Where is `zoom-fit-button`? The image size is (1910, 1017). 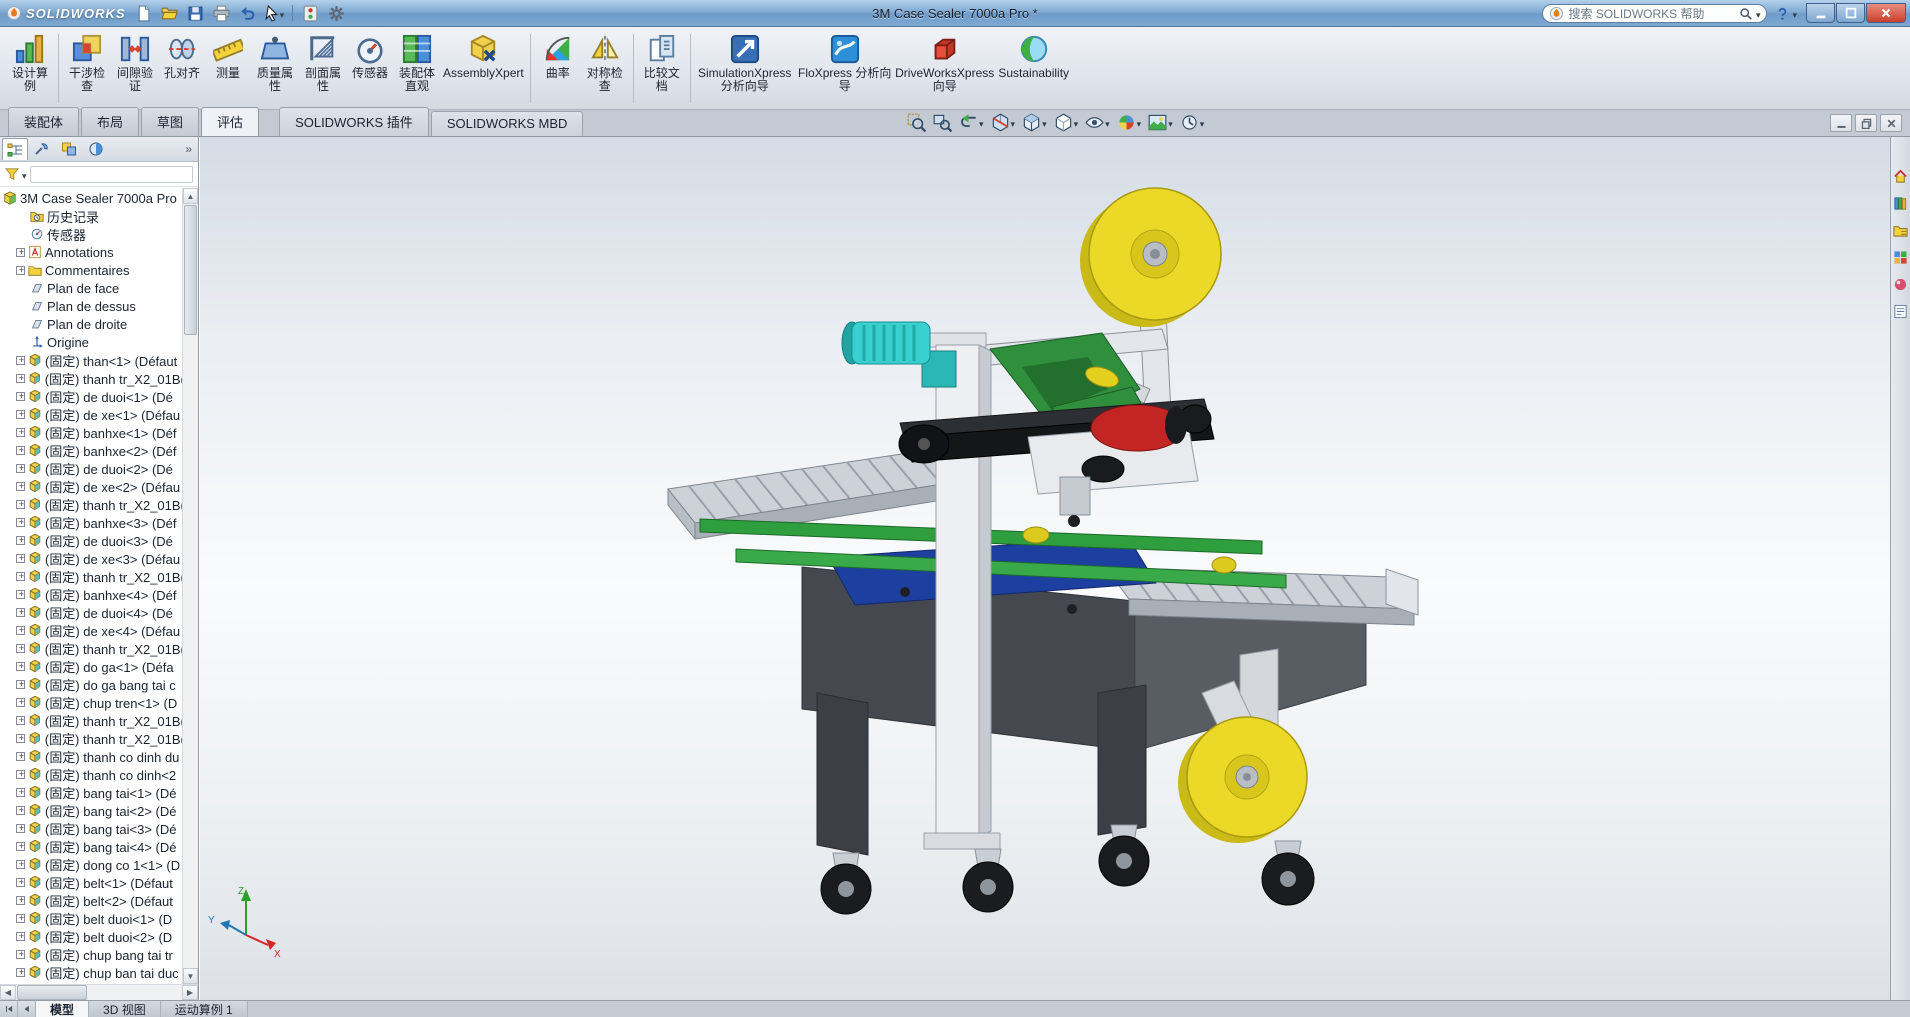 zoom-fit-button is located at coordinates (916, 122).